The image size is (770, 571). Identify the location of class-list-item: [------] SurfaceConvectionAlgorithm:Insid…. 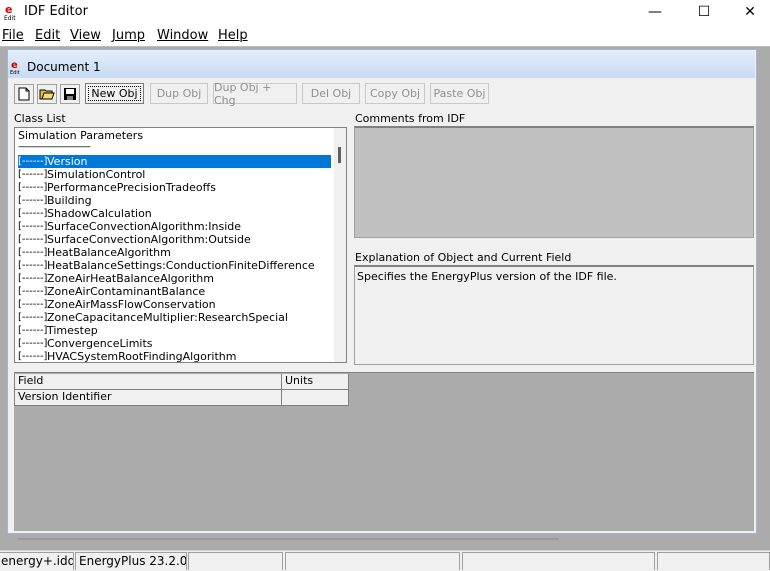
(173, 226).